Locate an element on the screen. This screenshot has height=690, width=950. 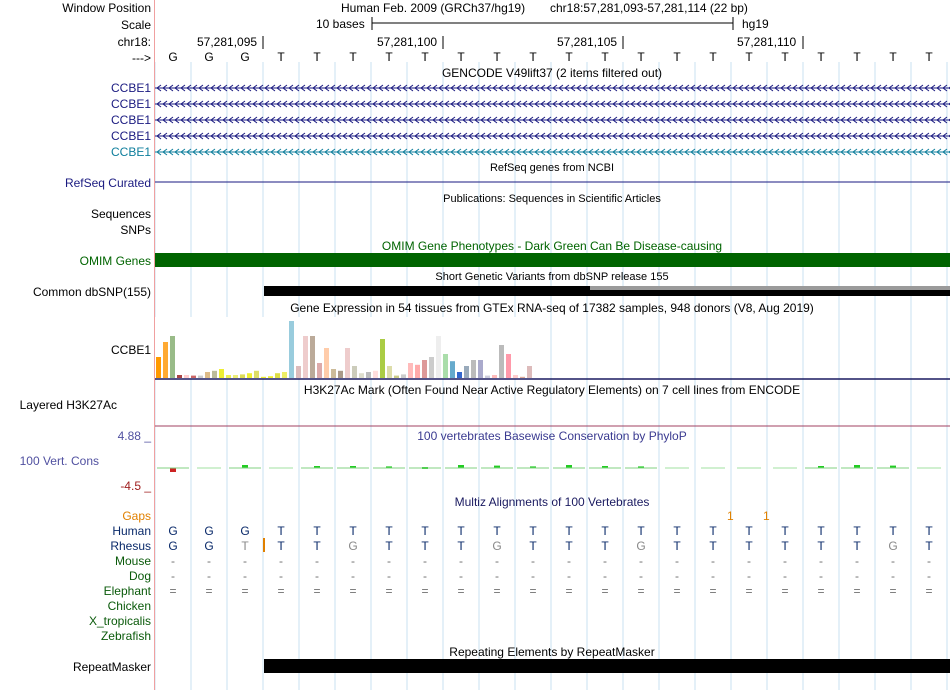
common-dbsnp-label: Common dbSNP(155) is located at coordinates (92, 292).